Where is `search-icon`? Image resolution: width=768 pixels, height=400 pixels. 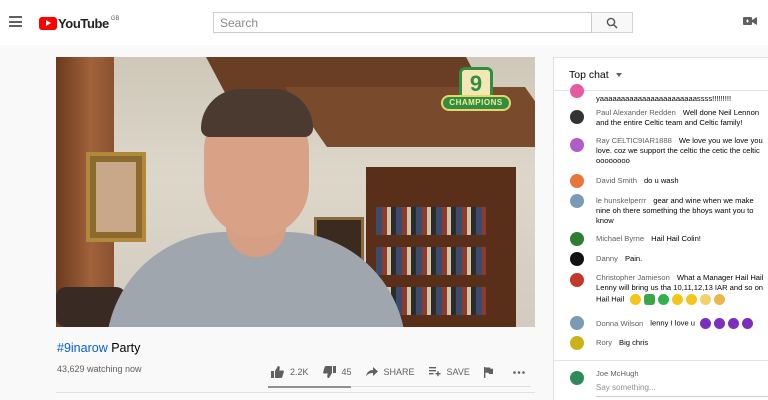
search-icon is located at coordinates (612, 23).